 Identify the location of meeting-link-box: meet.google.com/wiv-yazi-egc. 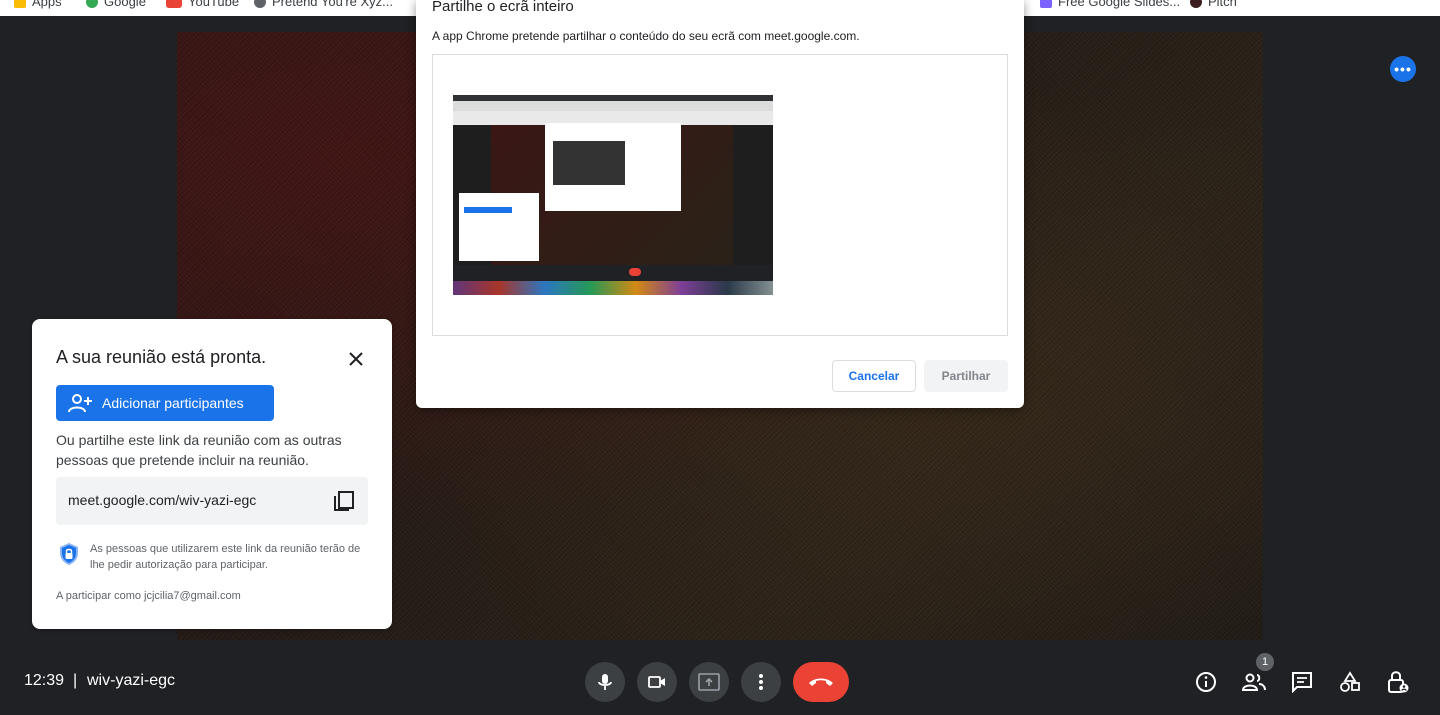
(212, 501).